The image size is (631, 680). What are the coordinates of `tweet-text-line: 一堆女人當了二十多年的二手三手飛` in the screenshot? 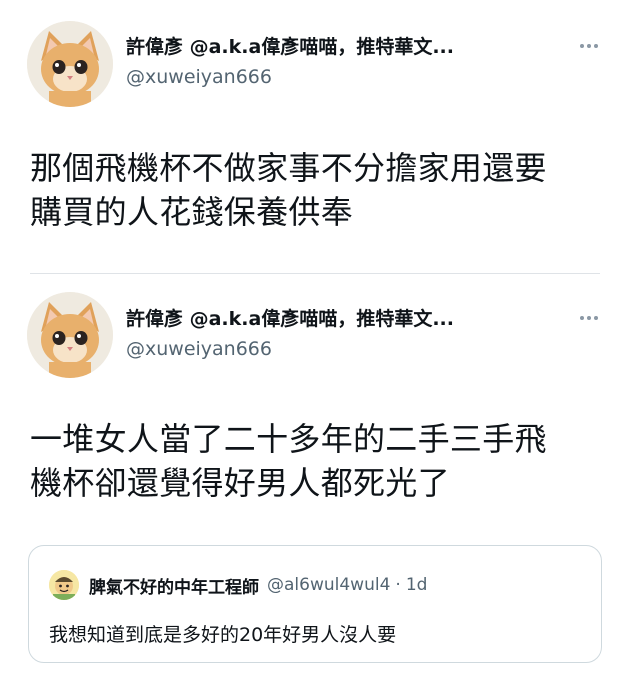 It's located at (288, 439).